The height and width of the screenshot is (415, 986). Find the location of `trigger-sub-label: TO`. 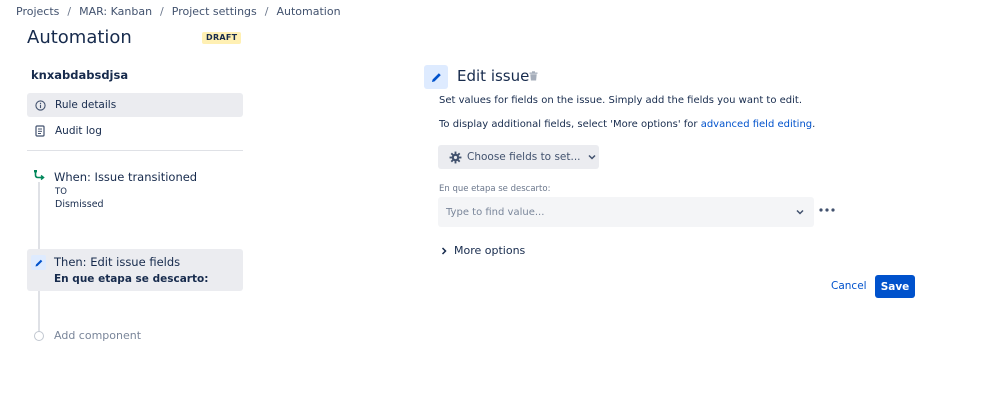

trigger-sub-label: TO is located at coordinates (61, 192).